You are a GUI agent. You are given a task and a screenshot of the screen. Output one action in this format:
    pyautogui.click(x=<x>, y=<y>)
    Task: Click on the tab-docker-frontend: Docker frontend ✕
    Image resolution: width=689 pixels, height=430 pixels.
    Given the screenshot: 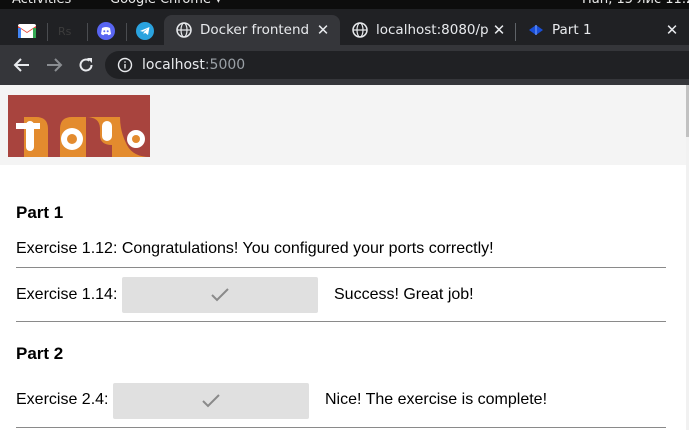 What is the action you would take?
    pyautogui.click(x=252, y=30)
    